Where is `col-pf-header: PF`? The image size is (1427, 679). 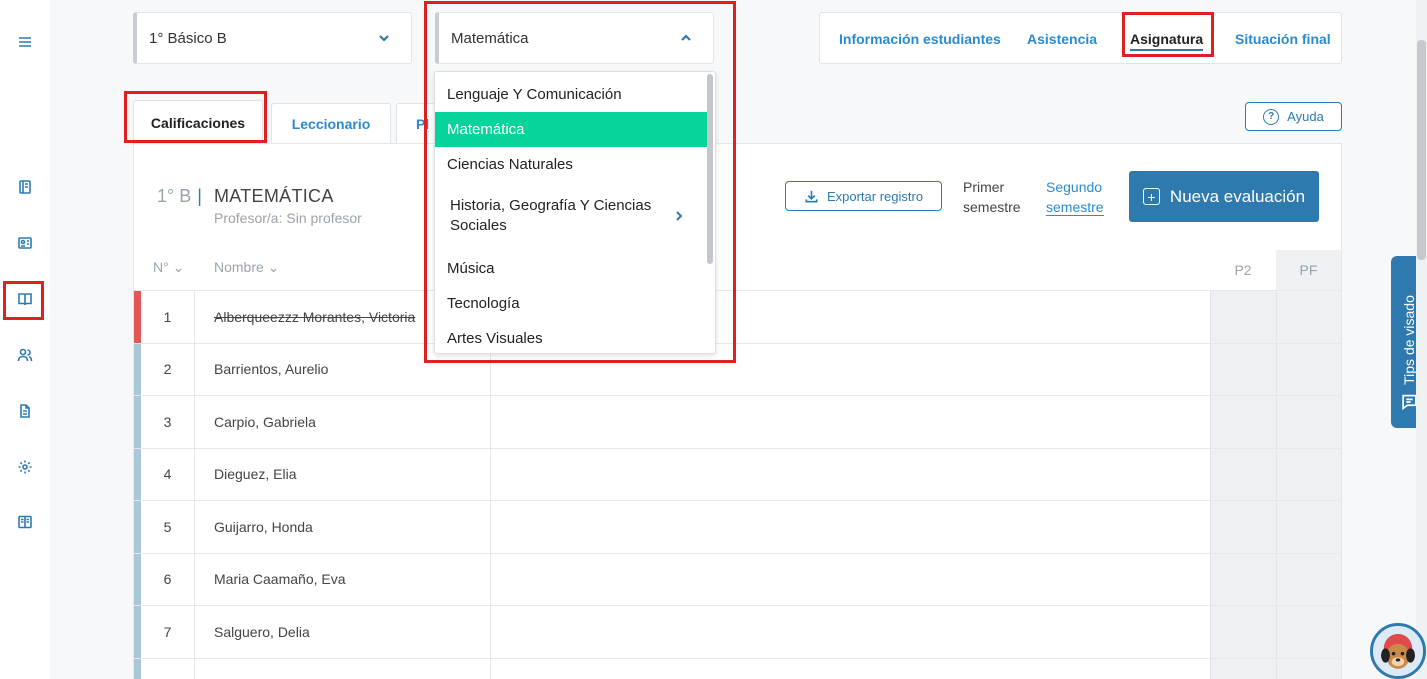 col-pf-header: PF is located at coordinates (1308, 270).